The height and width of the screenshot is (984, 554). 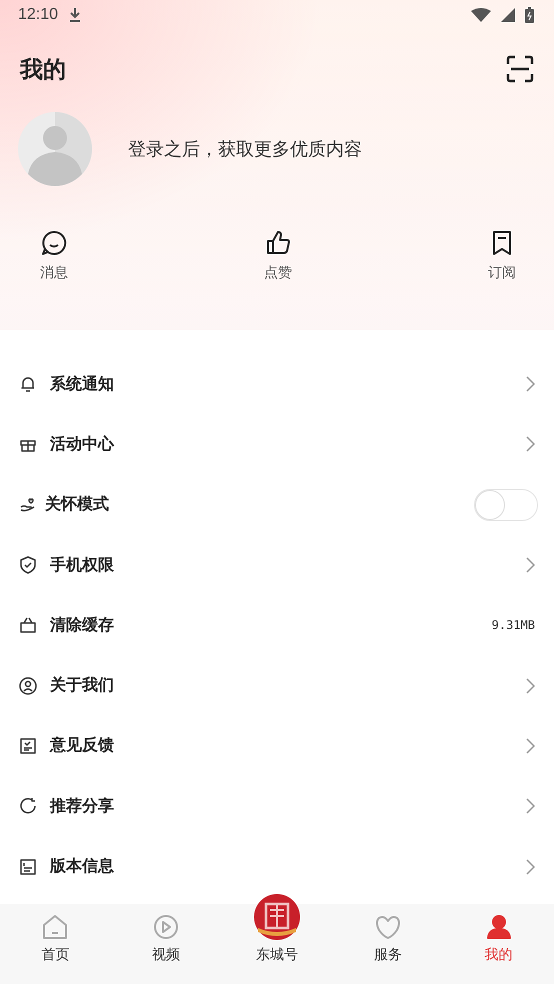 I want to click on person-icon, so click(x=499, y=927).